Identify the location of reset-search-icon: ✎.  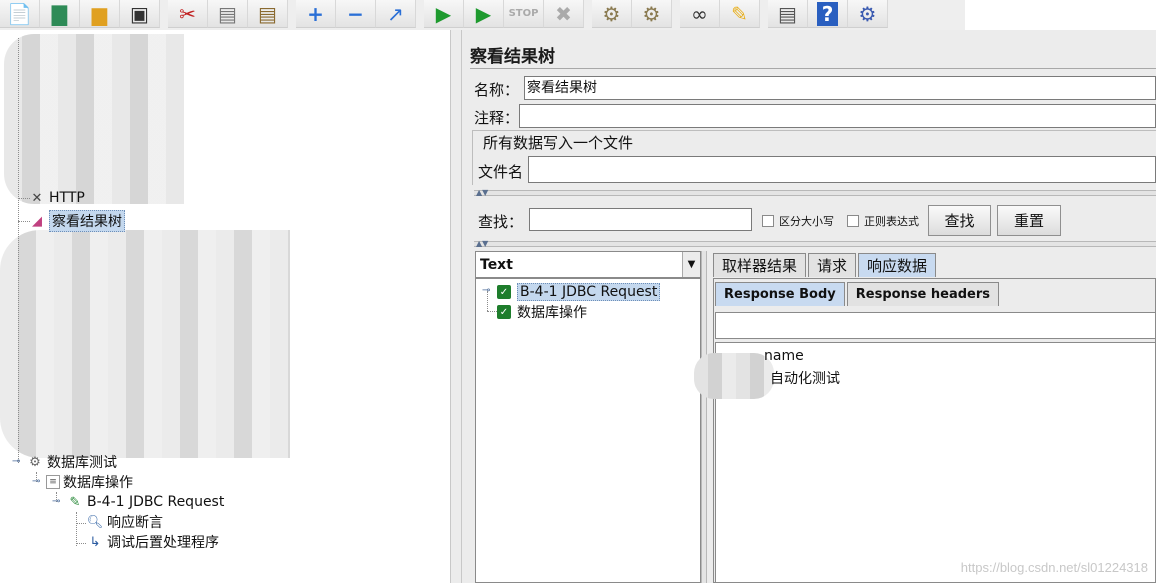
(740, 14).